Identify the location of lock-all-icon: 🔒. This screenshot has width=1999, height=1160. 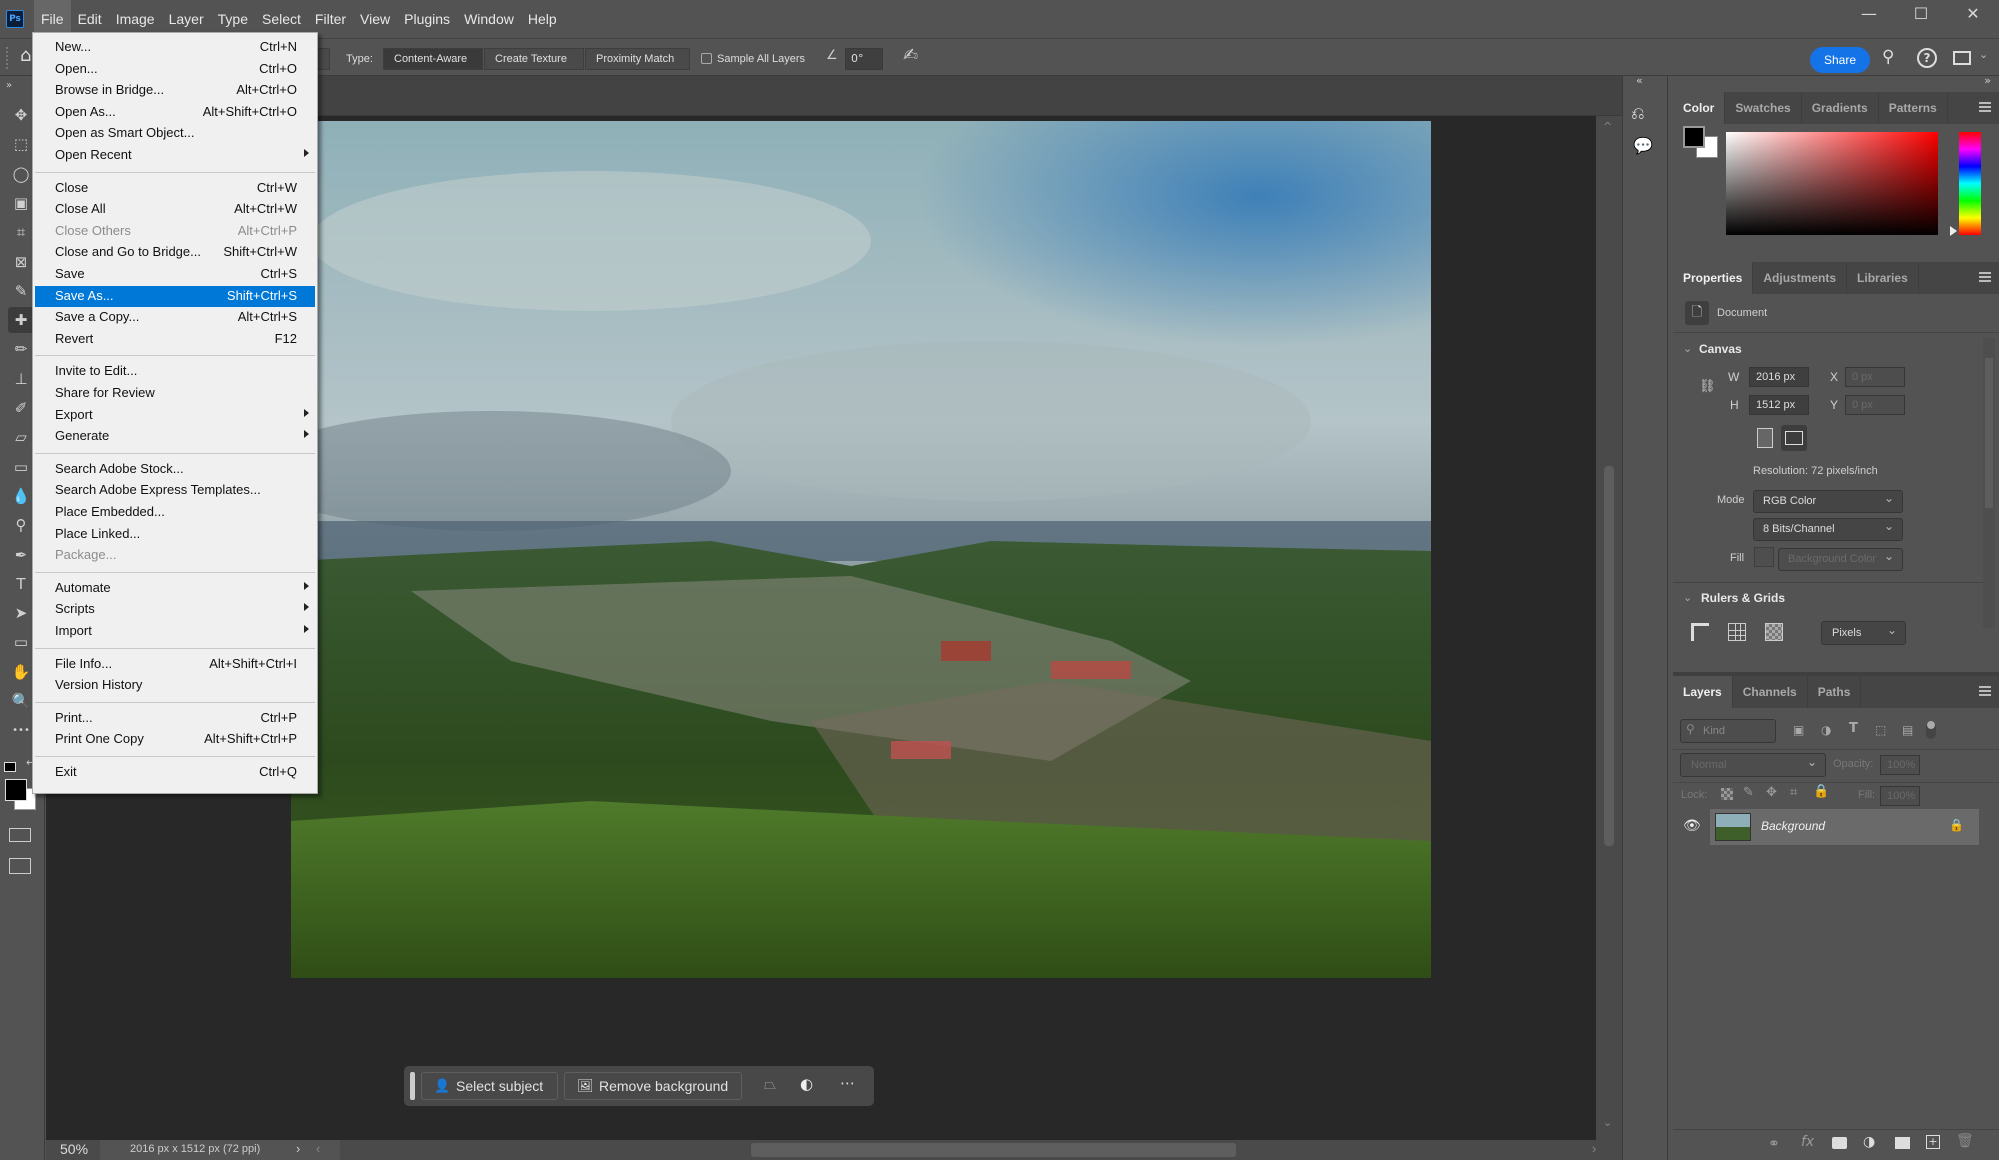
(1821, 791).